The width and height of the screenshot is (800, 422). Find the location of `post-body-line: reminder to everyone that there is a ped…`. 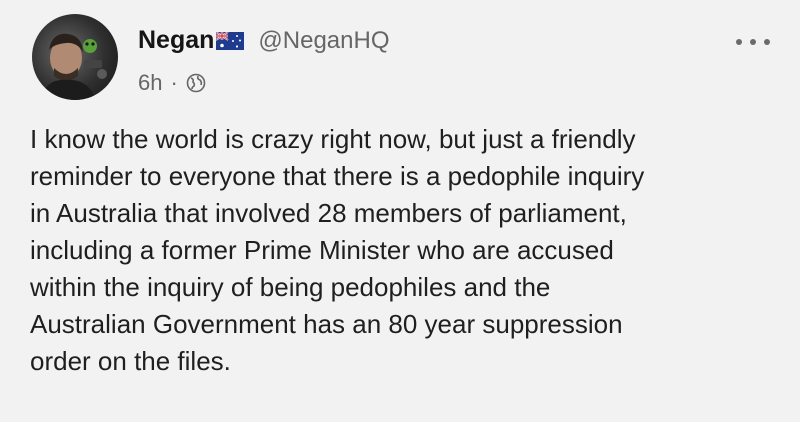

post-body-line: reminder to everyone that there is a ped… is located at coordinates (337, 176).